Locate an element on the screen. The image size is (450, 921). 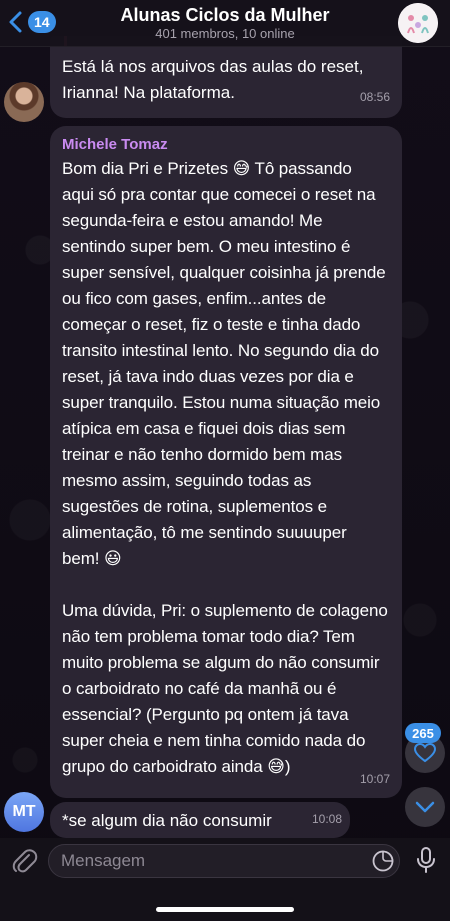
back-chevron-icon is located at coordinates (15, 22).